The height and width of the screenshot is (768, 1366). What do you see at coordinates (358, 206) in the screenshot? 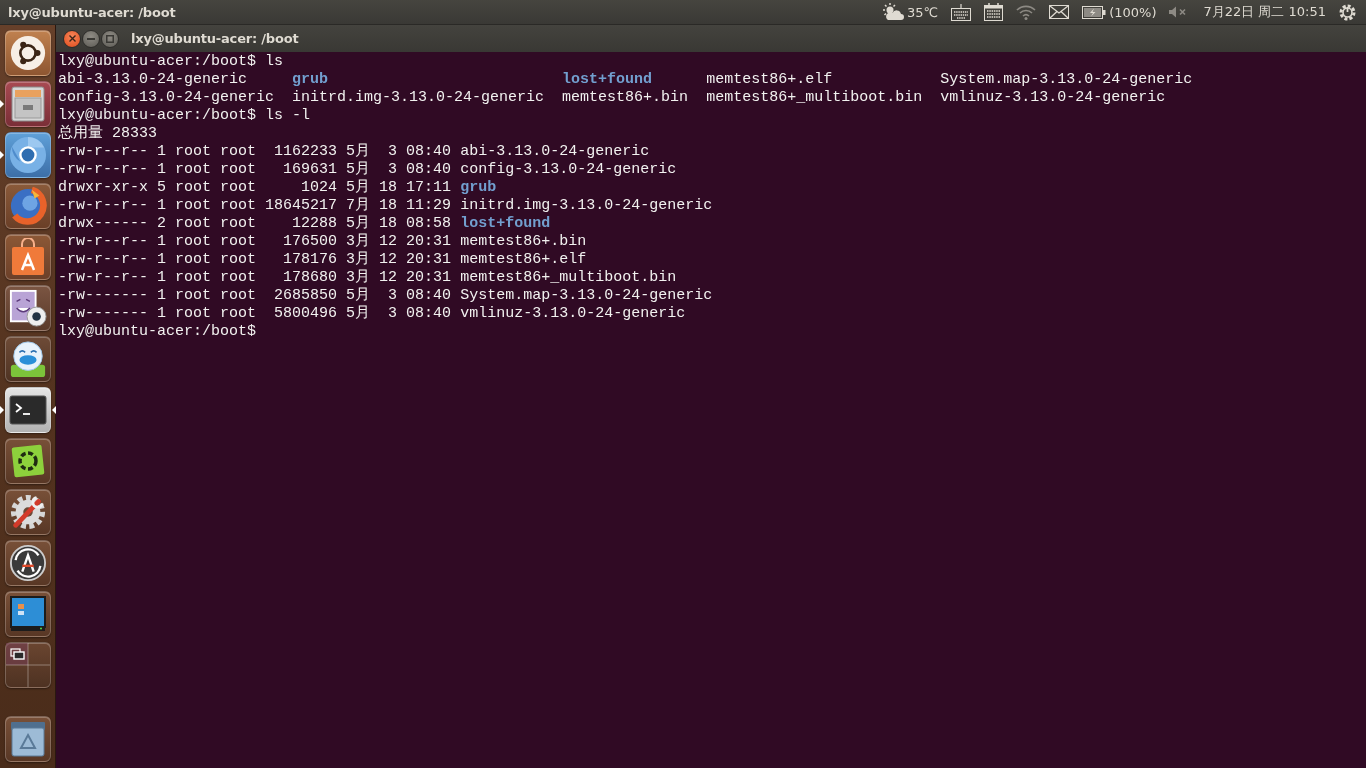
I see `month-text: 7月` at bounding box center [358, 206].